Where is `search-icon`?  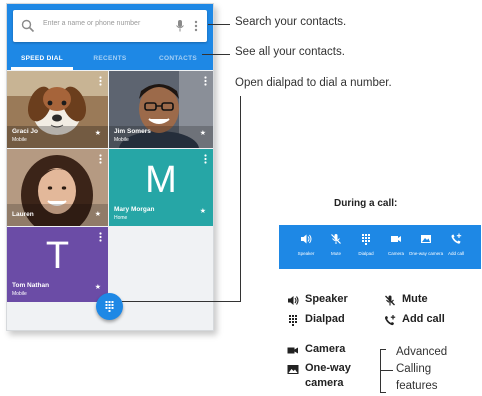
search-icon is located at coordinates (28, 26).